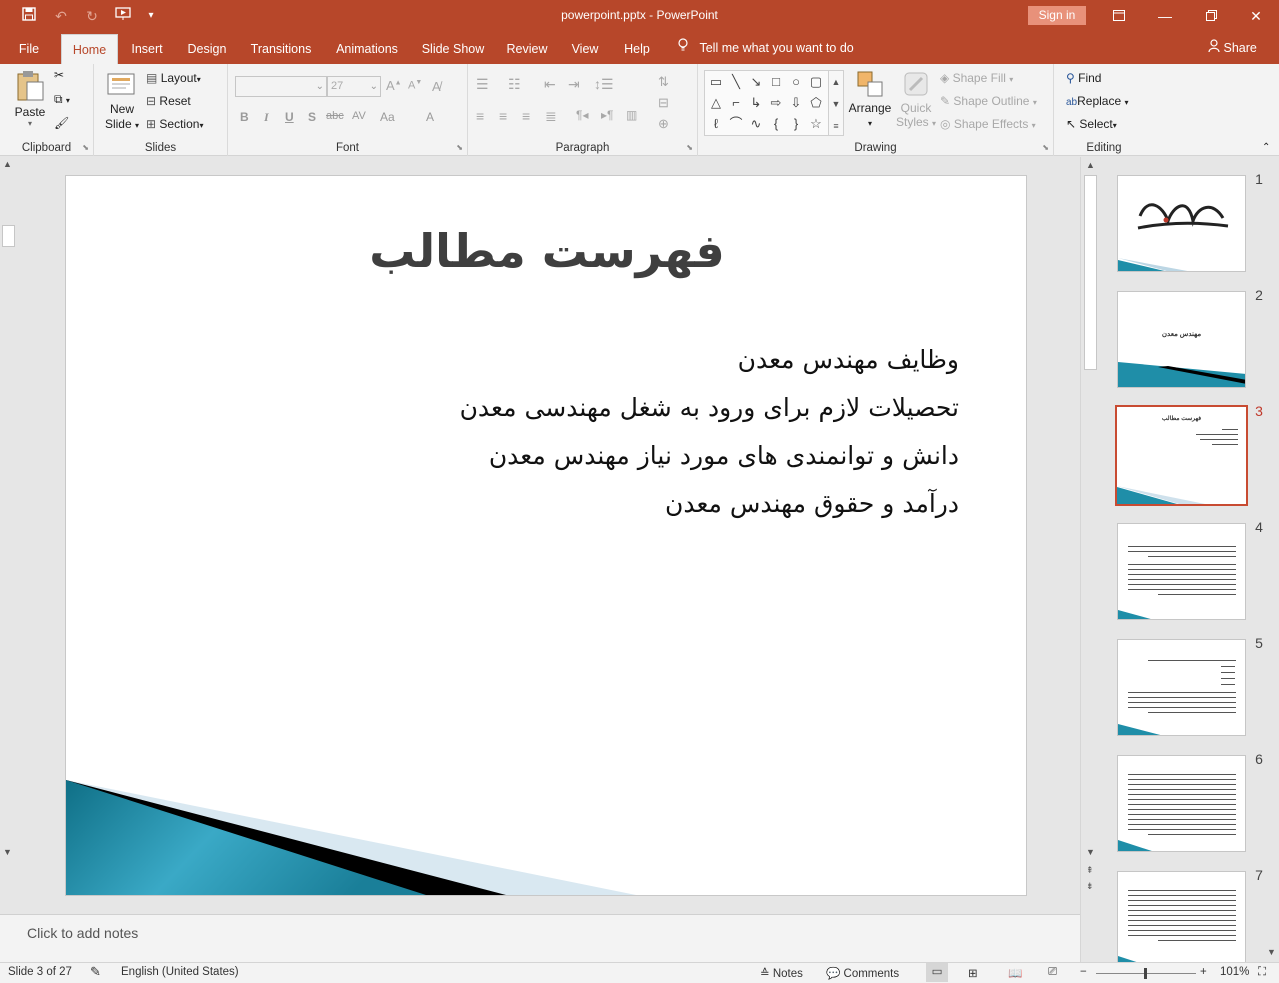 The width and height of the screenshot is (1279, 983). What do you see at coordinates (574, 84) in the screenshot?
I see `increase-indent-icon: ⇥` at bounding box center [574, 84].